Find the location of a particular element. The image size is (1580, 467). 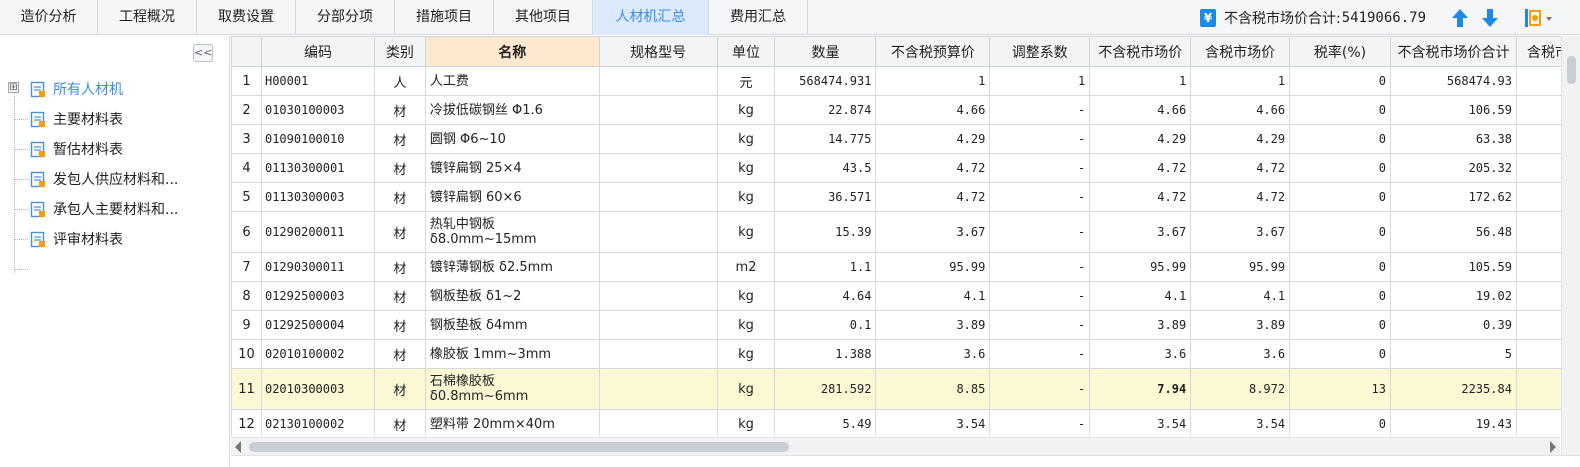

cell-n: 6 is located at coordinates (246, 232).